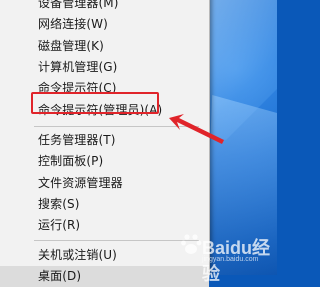 This screenshot has width=320, height=287. Describe the element at coordinates (191, 244) in the screenshot. I see `baidu-paw-icon` at that location.